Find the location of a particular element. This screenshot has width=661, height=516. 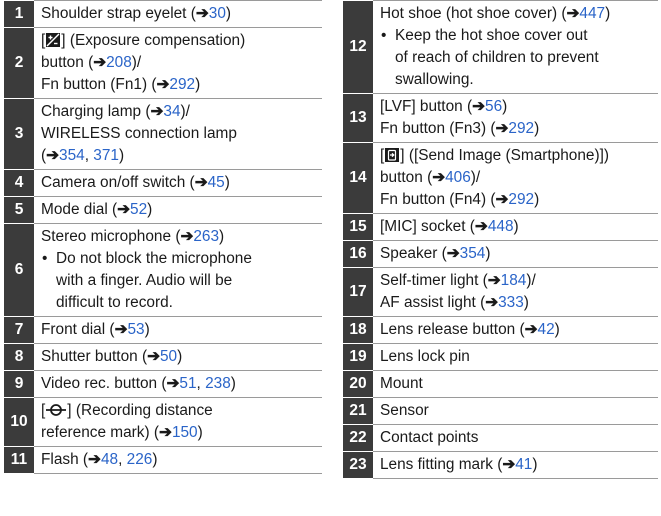

page-reference-link: 51 is located at coordinates (187, 383).